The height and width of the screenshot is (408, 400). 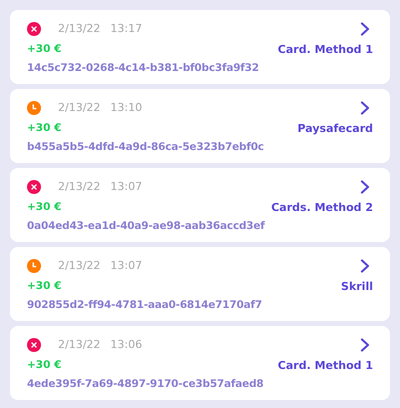 I want to click on transaction-time: 13:17, so click(x=126, y=28).